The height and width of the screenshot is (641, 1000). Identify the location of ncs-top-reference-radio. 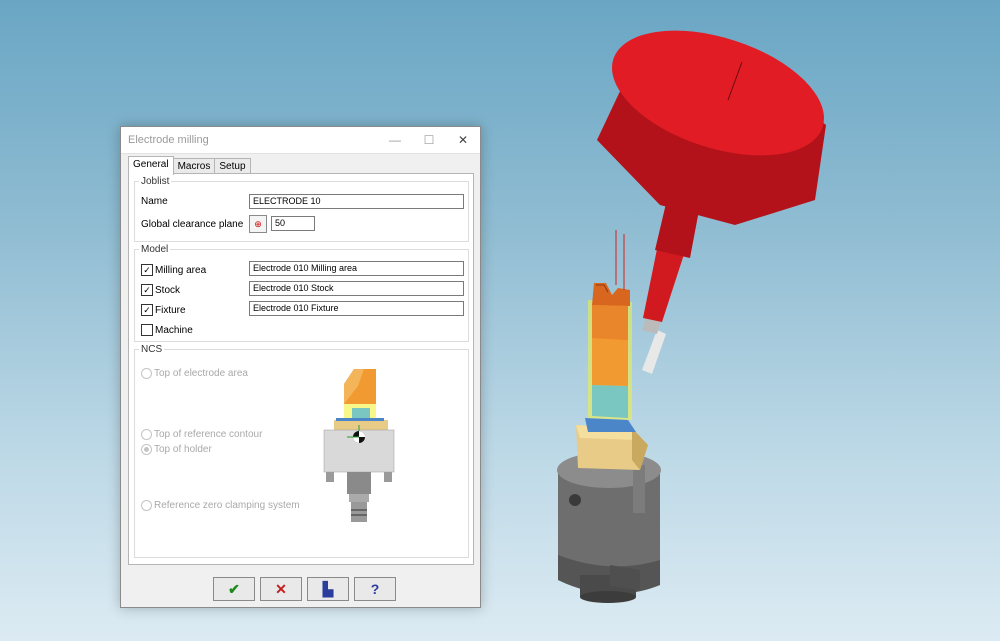
(146, 434).